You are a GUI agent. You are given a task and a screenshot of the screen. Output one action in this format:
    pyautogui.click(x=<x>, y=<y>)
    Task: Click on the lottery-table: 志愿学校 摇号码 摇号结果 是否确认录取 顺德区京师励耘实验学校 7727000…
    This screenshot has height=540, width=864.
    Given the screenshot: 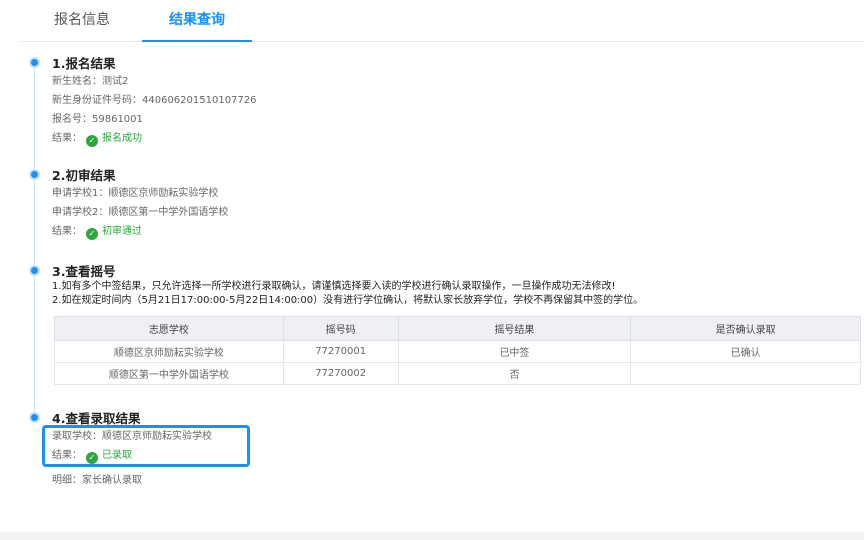 What is the action you would take?
    pyautogui.click(x=457, y=350)
    